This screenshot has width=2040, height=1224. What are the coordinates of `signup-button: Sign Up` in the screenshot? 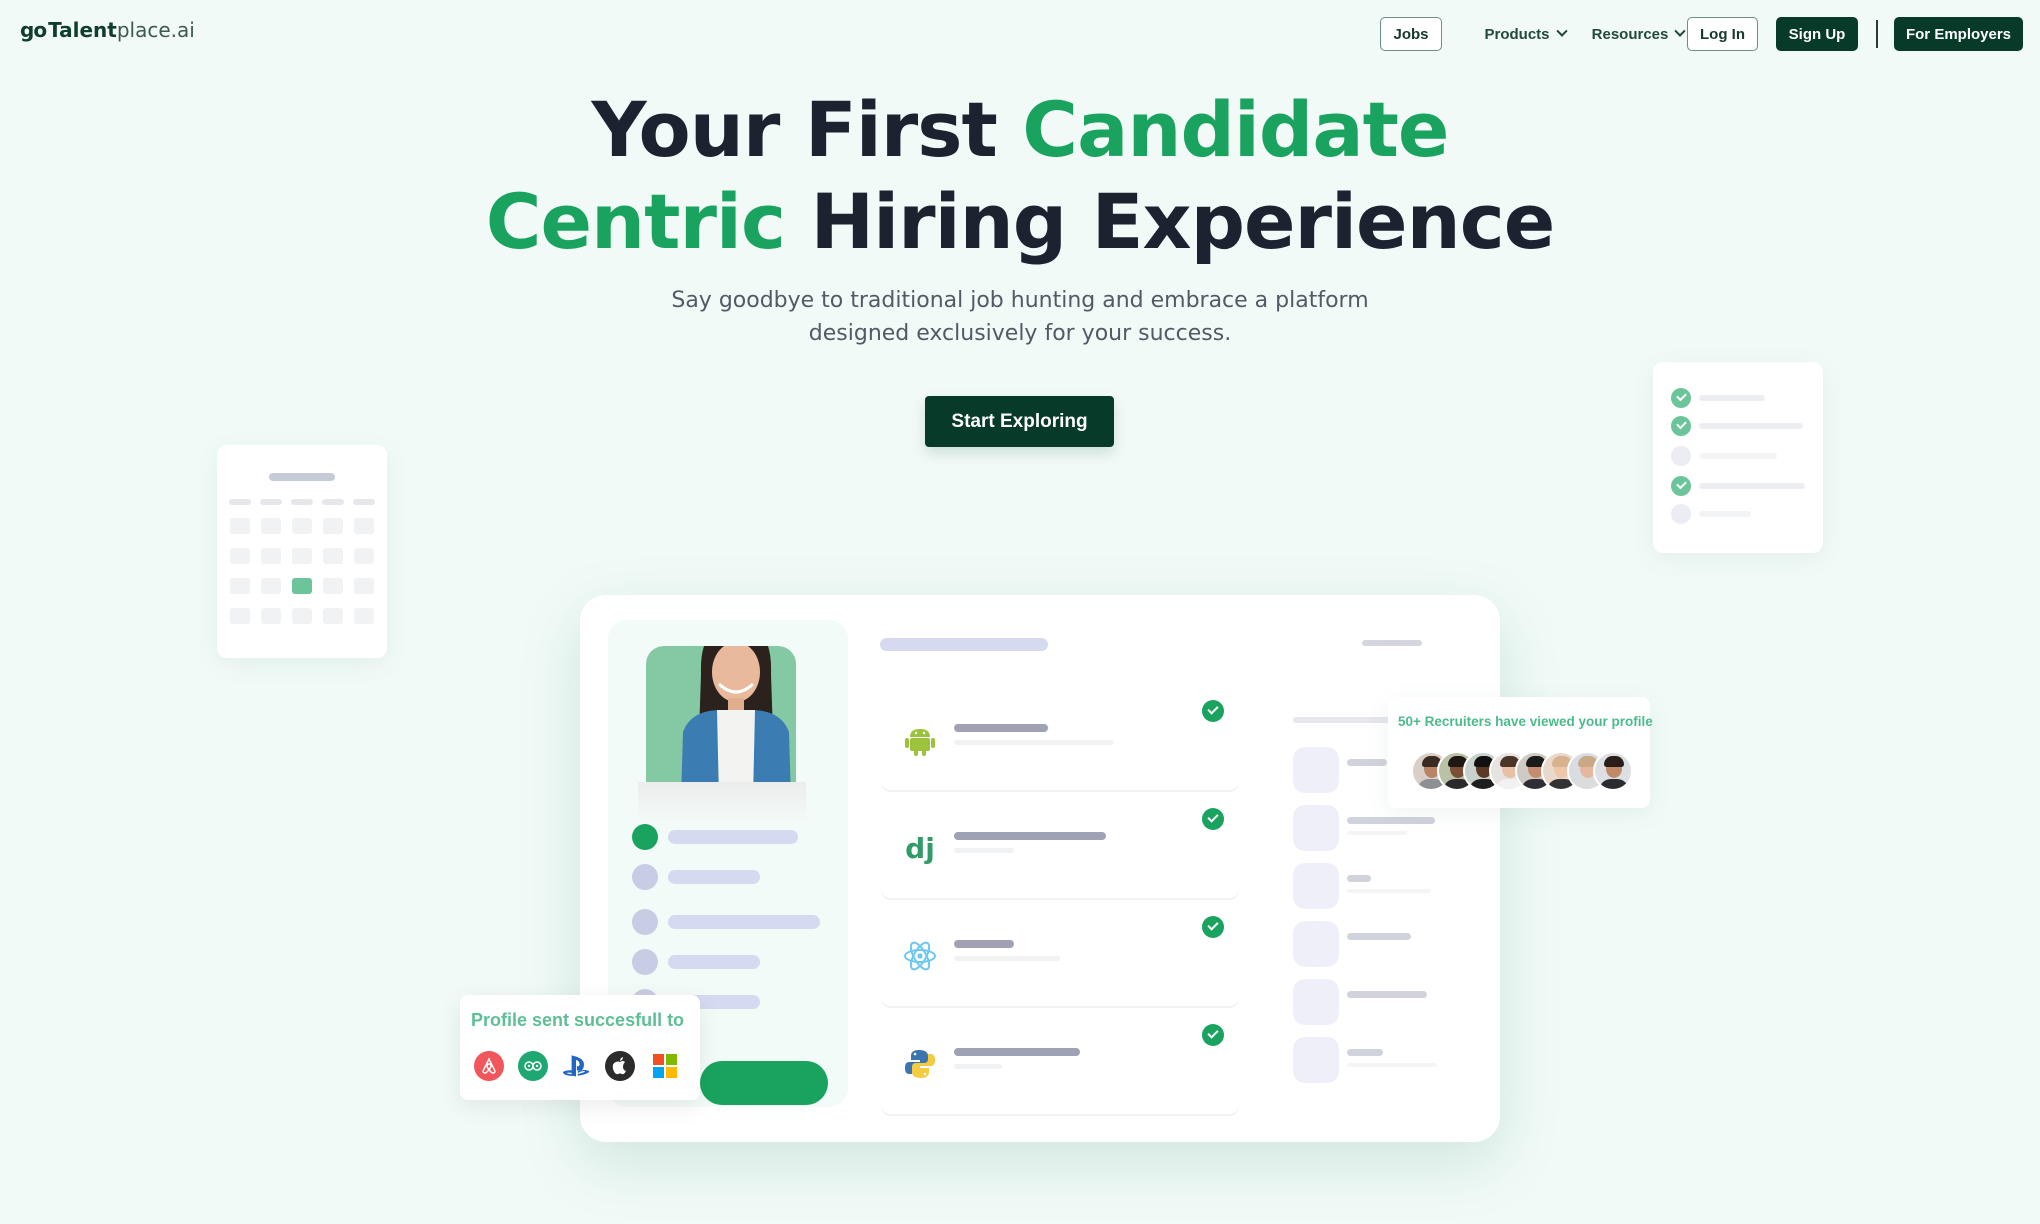 It's located at (1817, 34).